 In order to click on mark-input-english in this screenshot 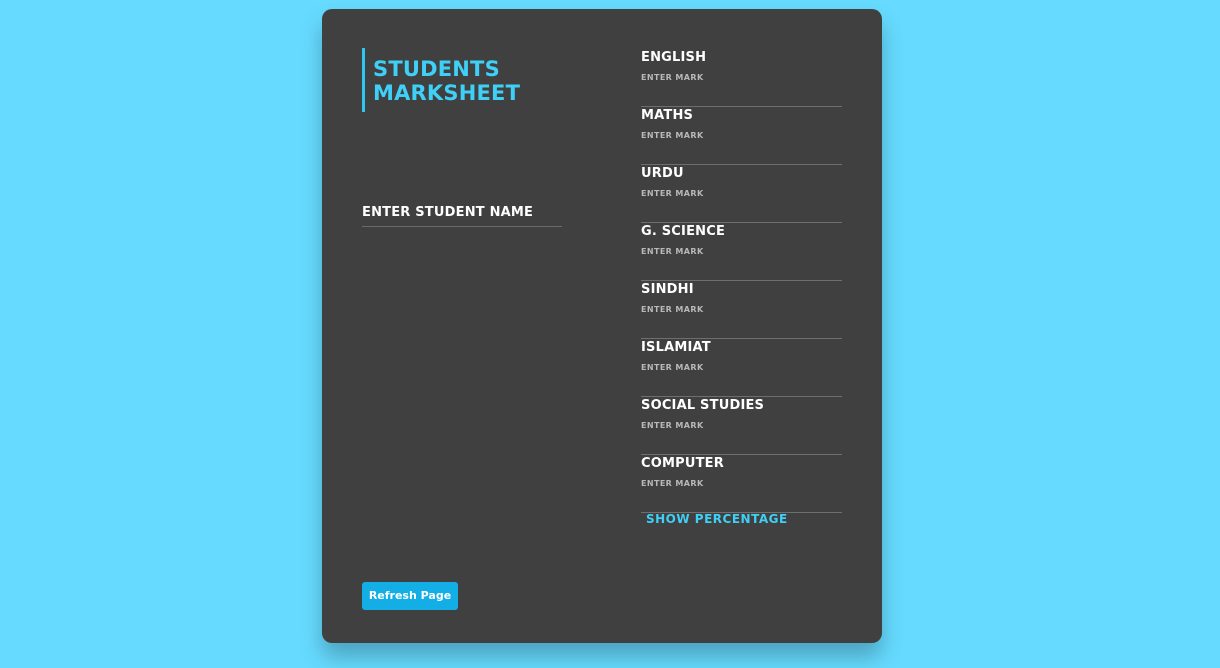, I will do `click(738, 77)`.